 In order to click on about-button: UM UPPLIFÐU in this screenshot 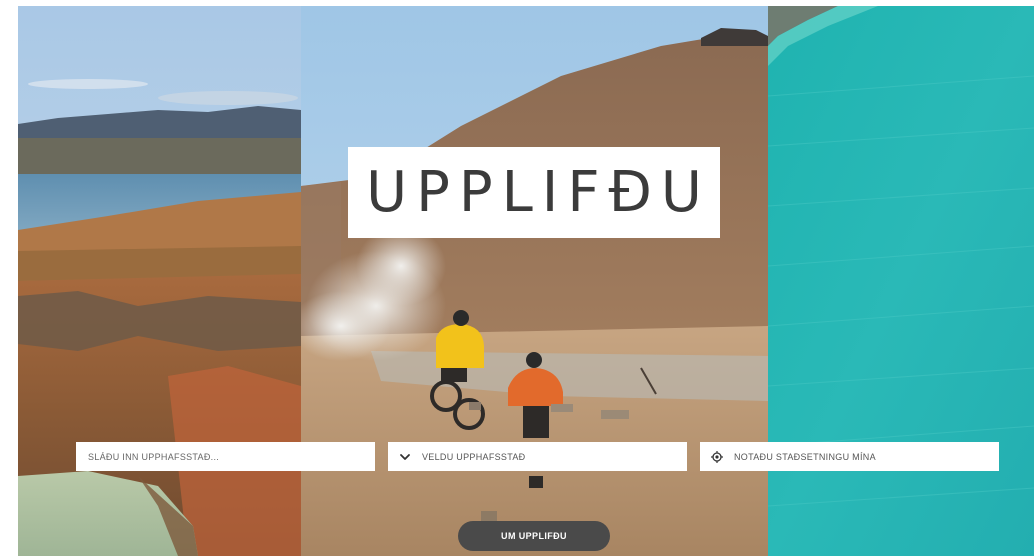, I will do `click(534, 536)`.